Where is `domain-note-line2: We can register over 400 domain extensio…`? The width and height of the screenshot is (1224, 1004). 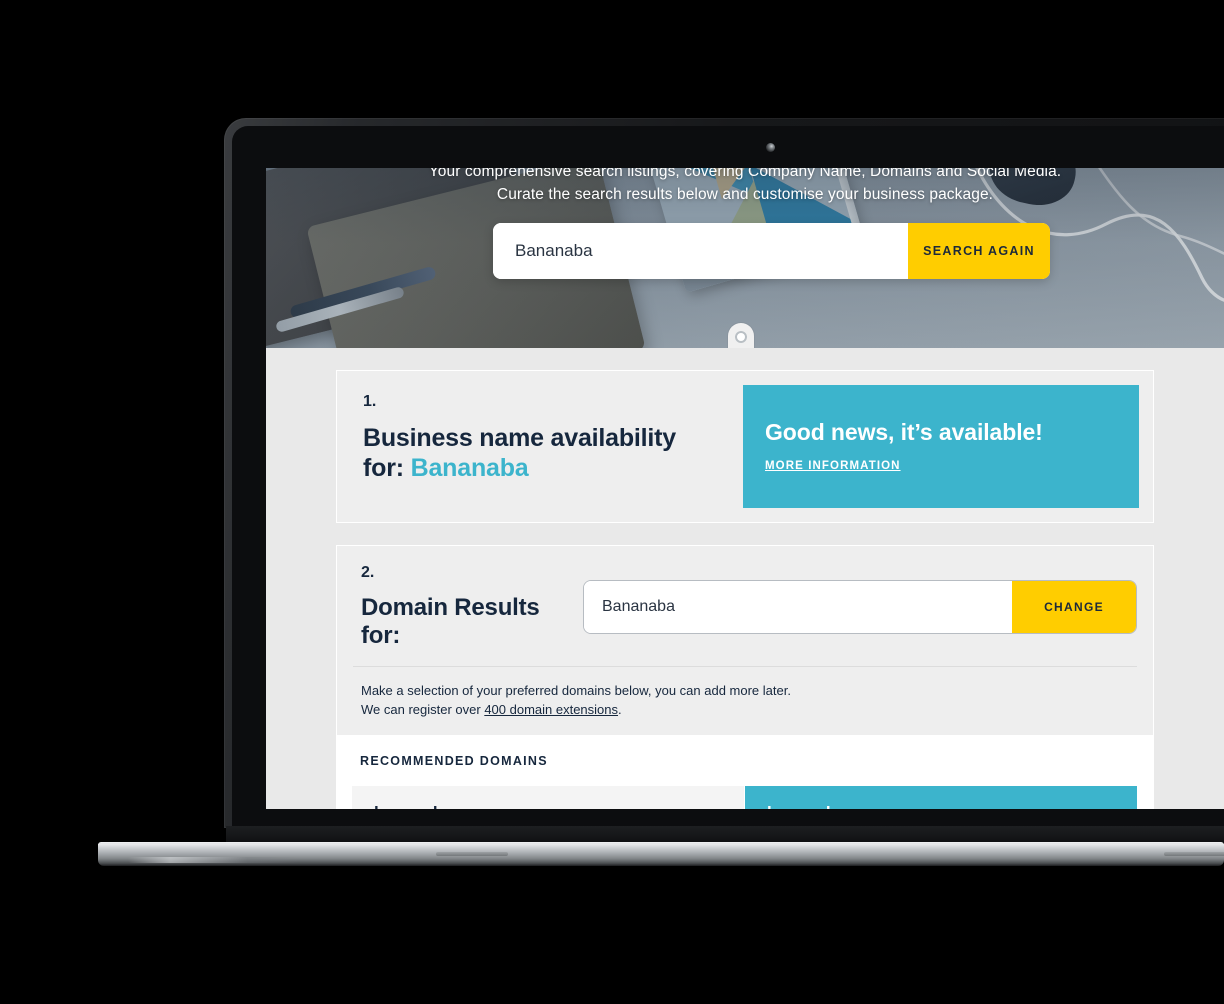
domain-note-line2: We can register over 400 domain extensio… is located at coordinates (745, 709).